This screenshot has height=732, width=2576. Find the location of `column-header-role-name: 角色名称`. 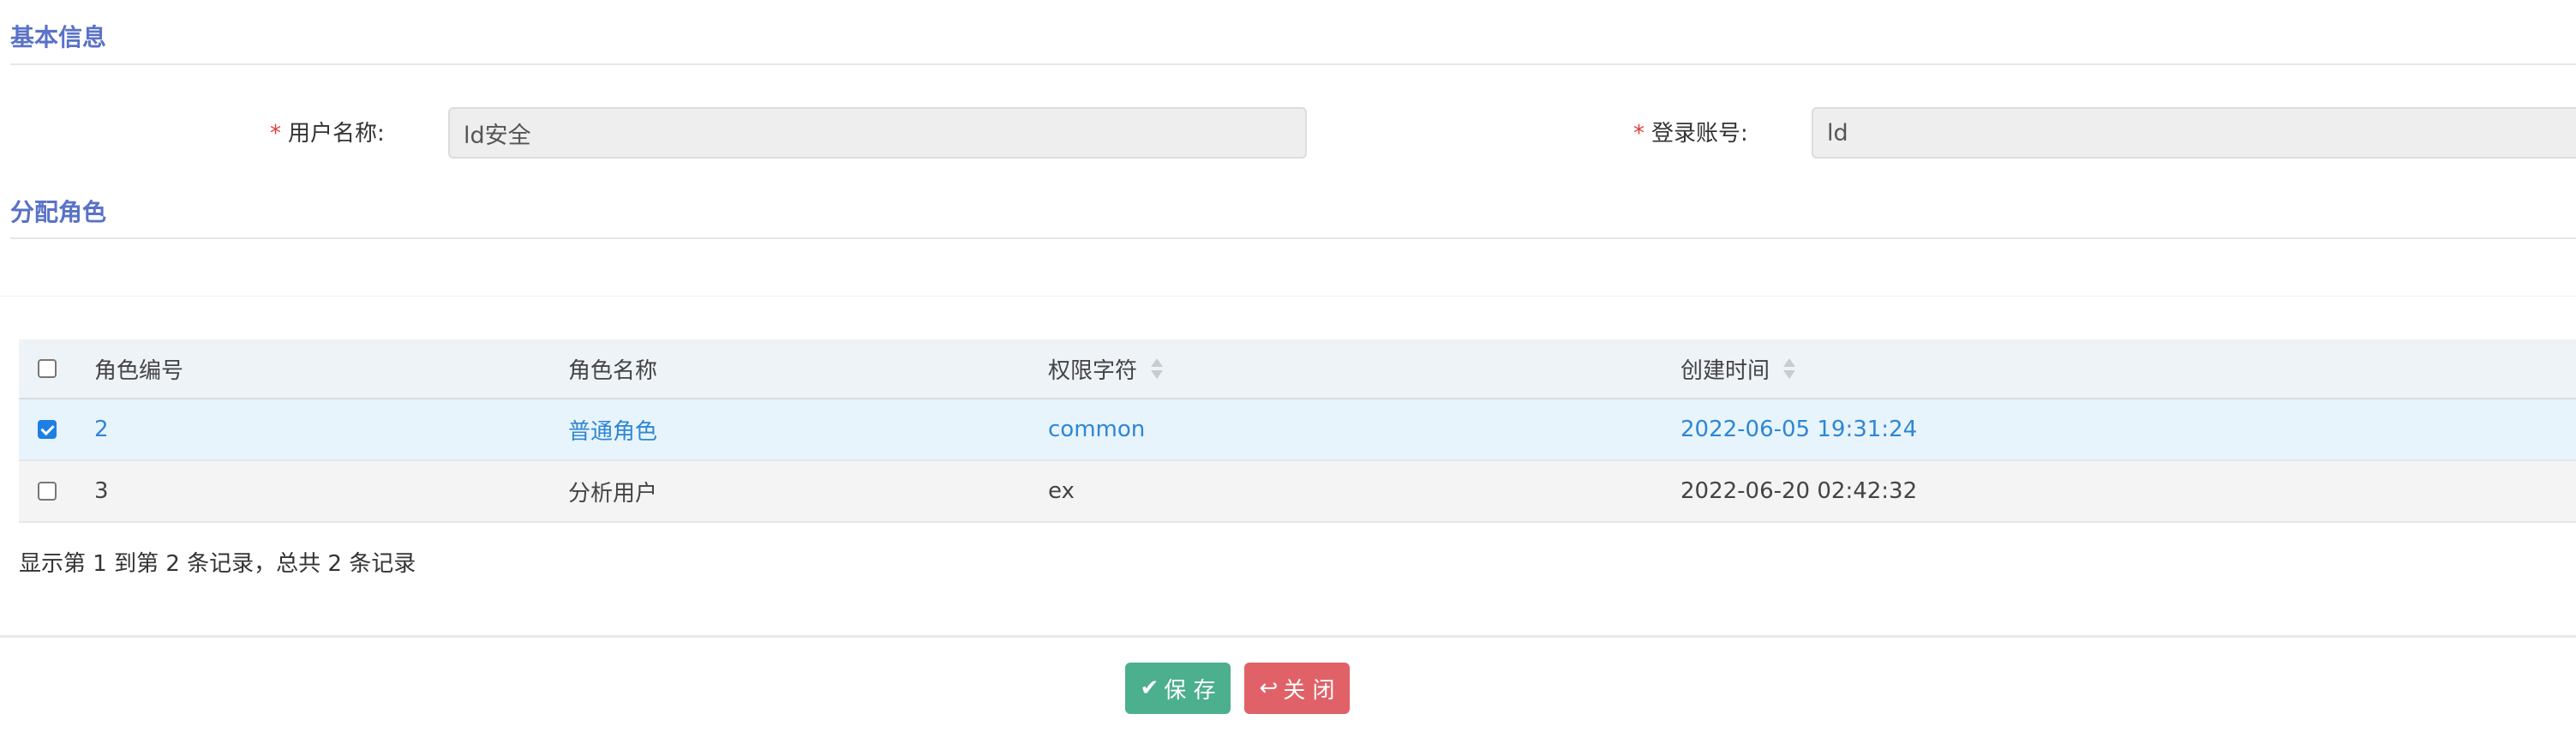

column-header-role-name: 角色名称 is located at coordinates (612, 368).